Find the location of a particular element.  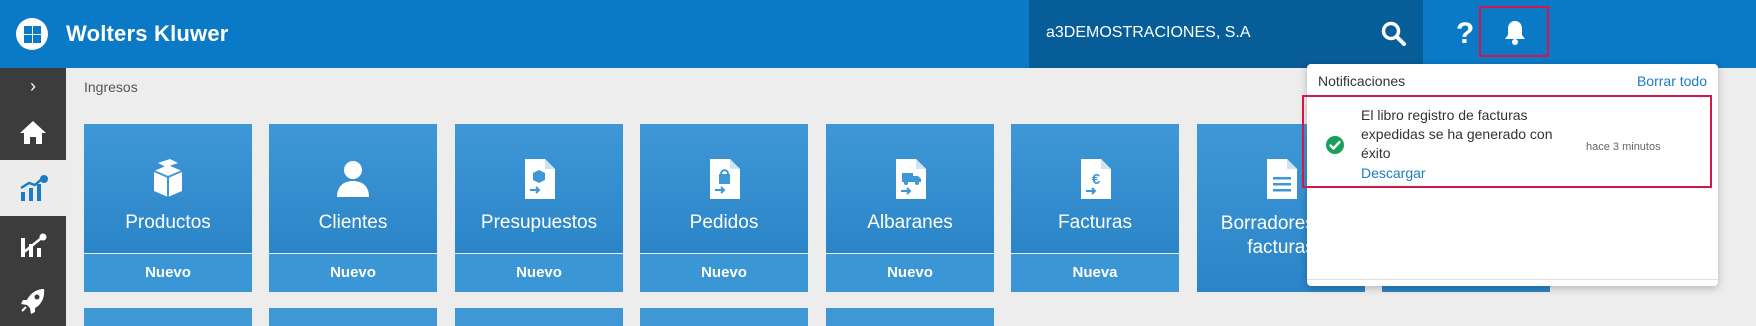

bell-icon is located at coordinates (1515, 33).